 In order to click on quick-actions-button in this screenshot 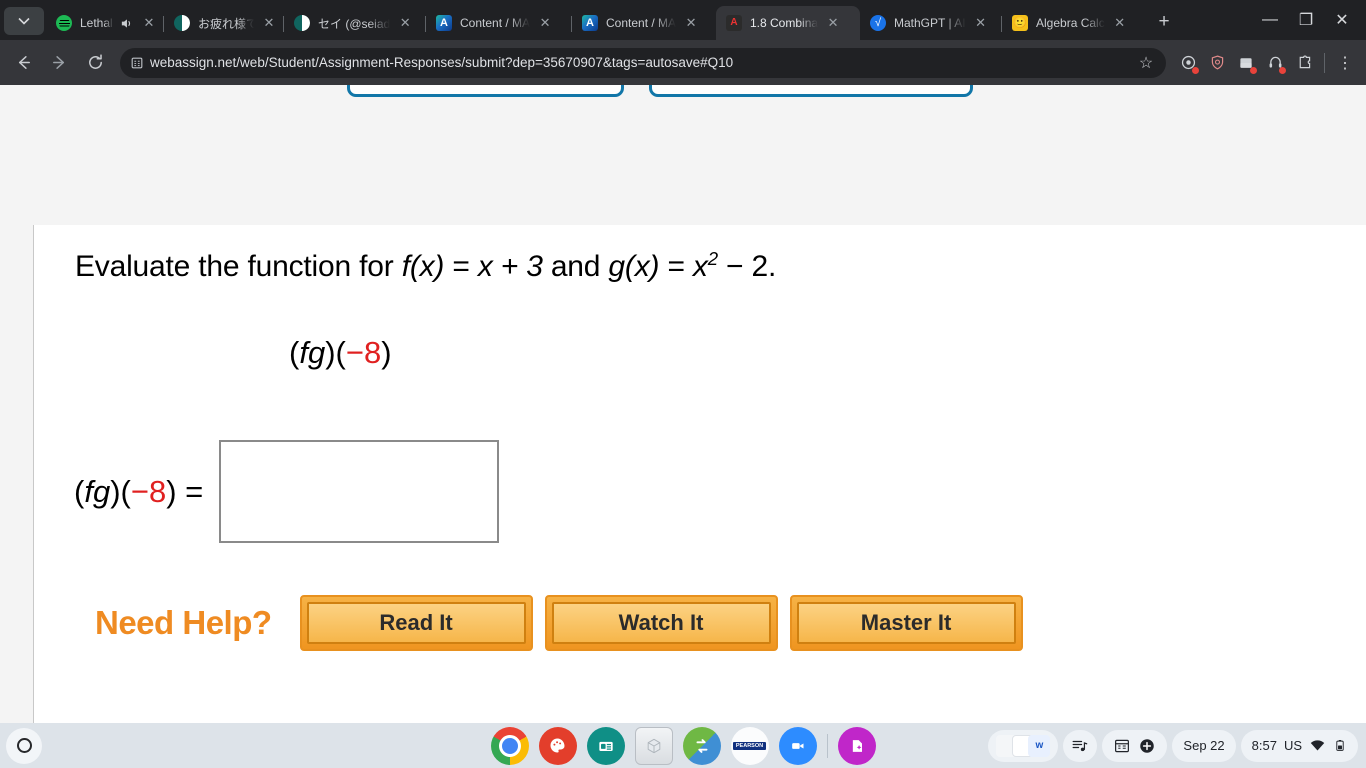, I will do `click(1135, 745)`.